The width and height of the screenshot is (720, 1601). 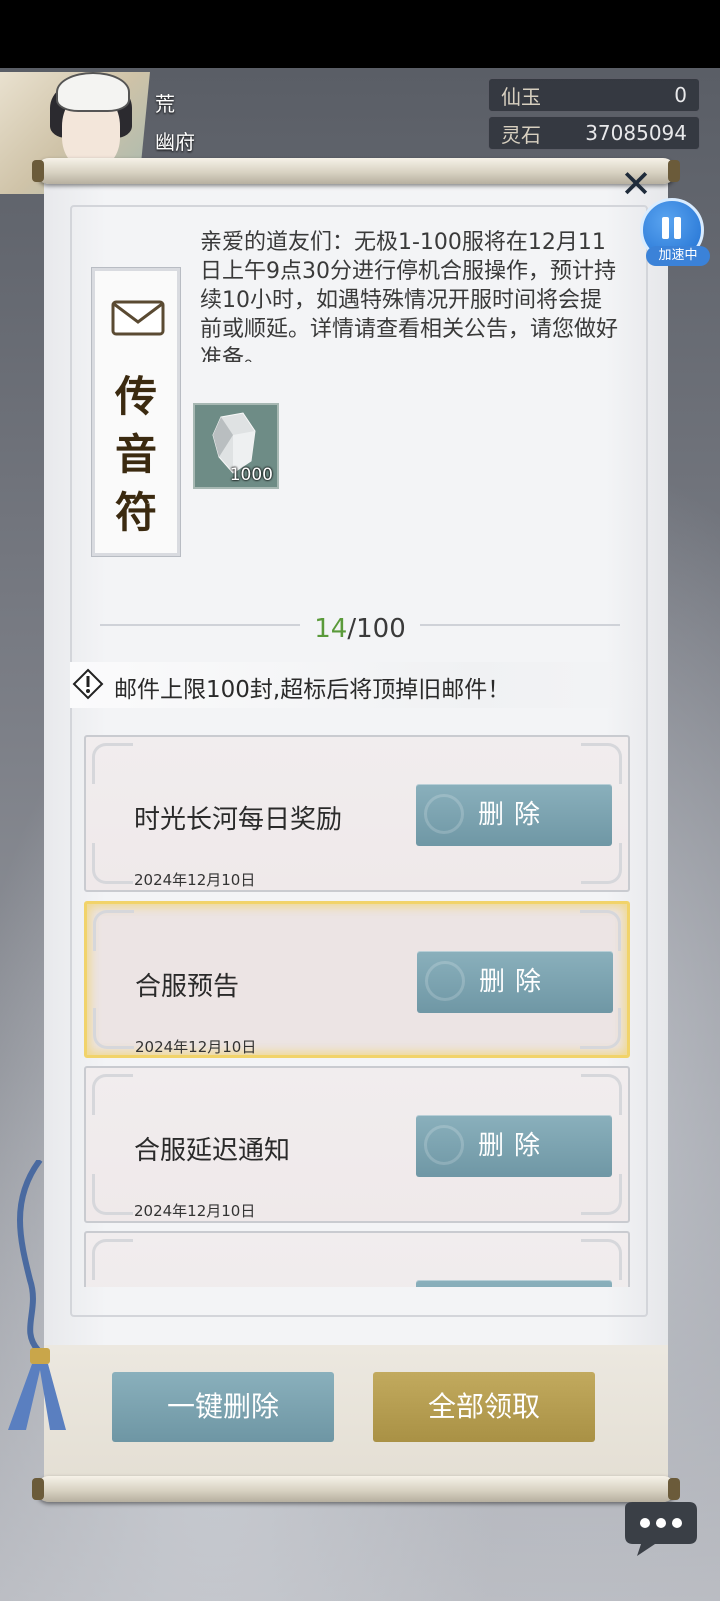 I want to click on mail-type-label: 传音符, so click(x=135, y=454).